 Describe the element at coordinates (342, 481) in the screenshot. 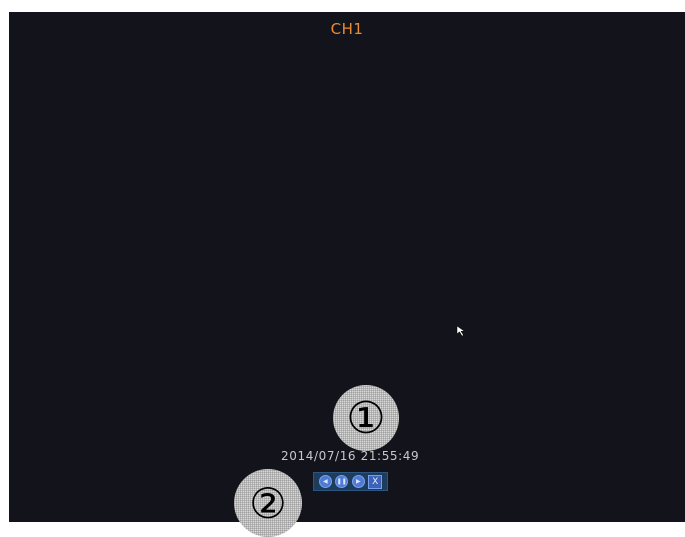

I see `pause-icon: ❚❚` at that location.